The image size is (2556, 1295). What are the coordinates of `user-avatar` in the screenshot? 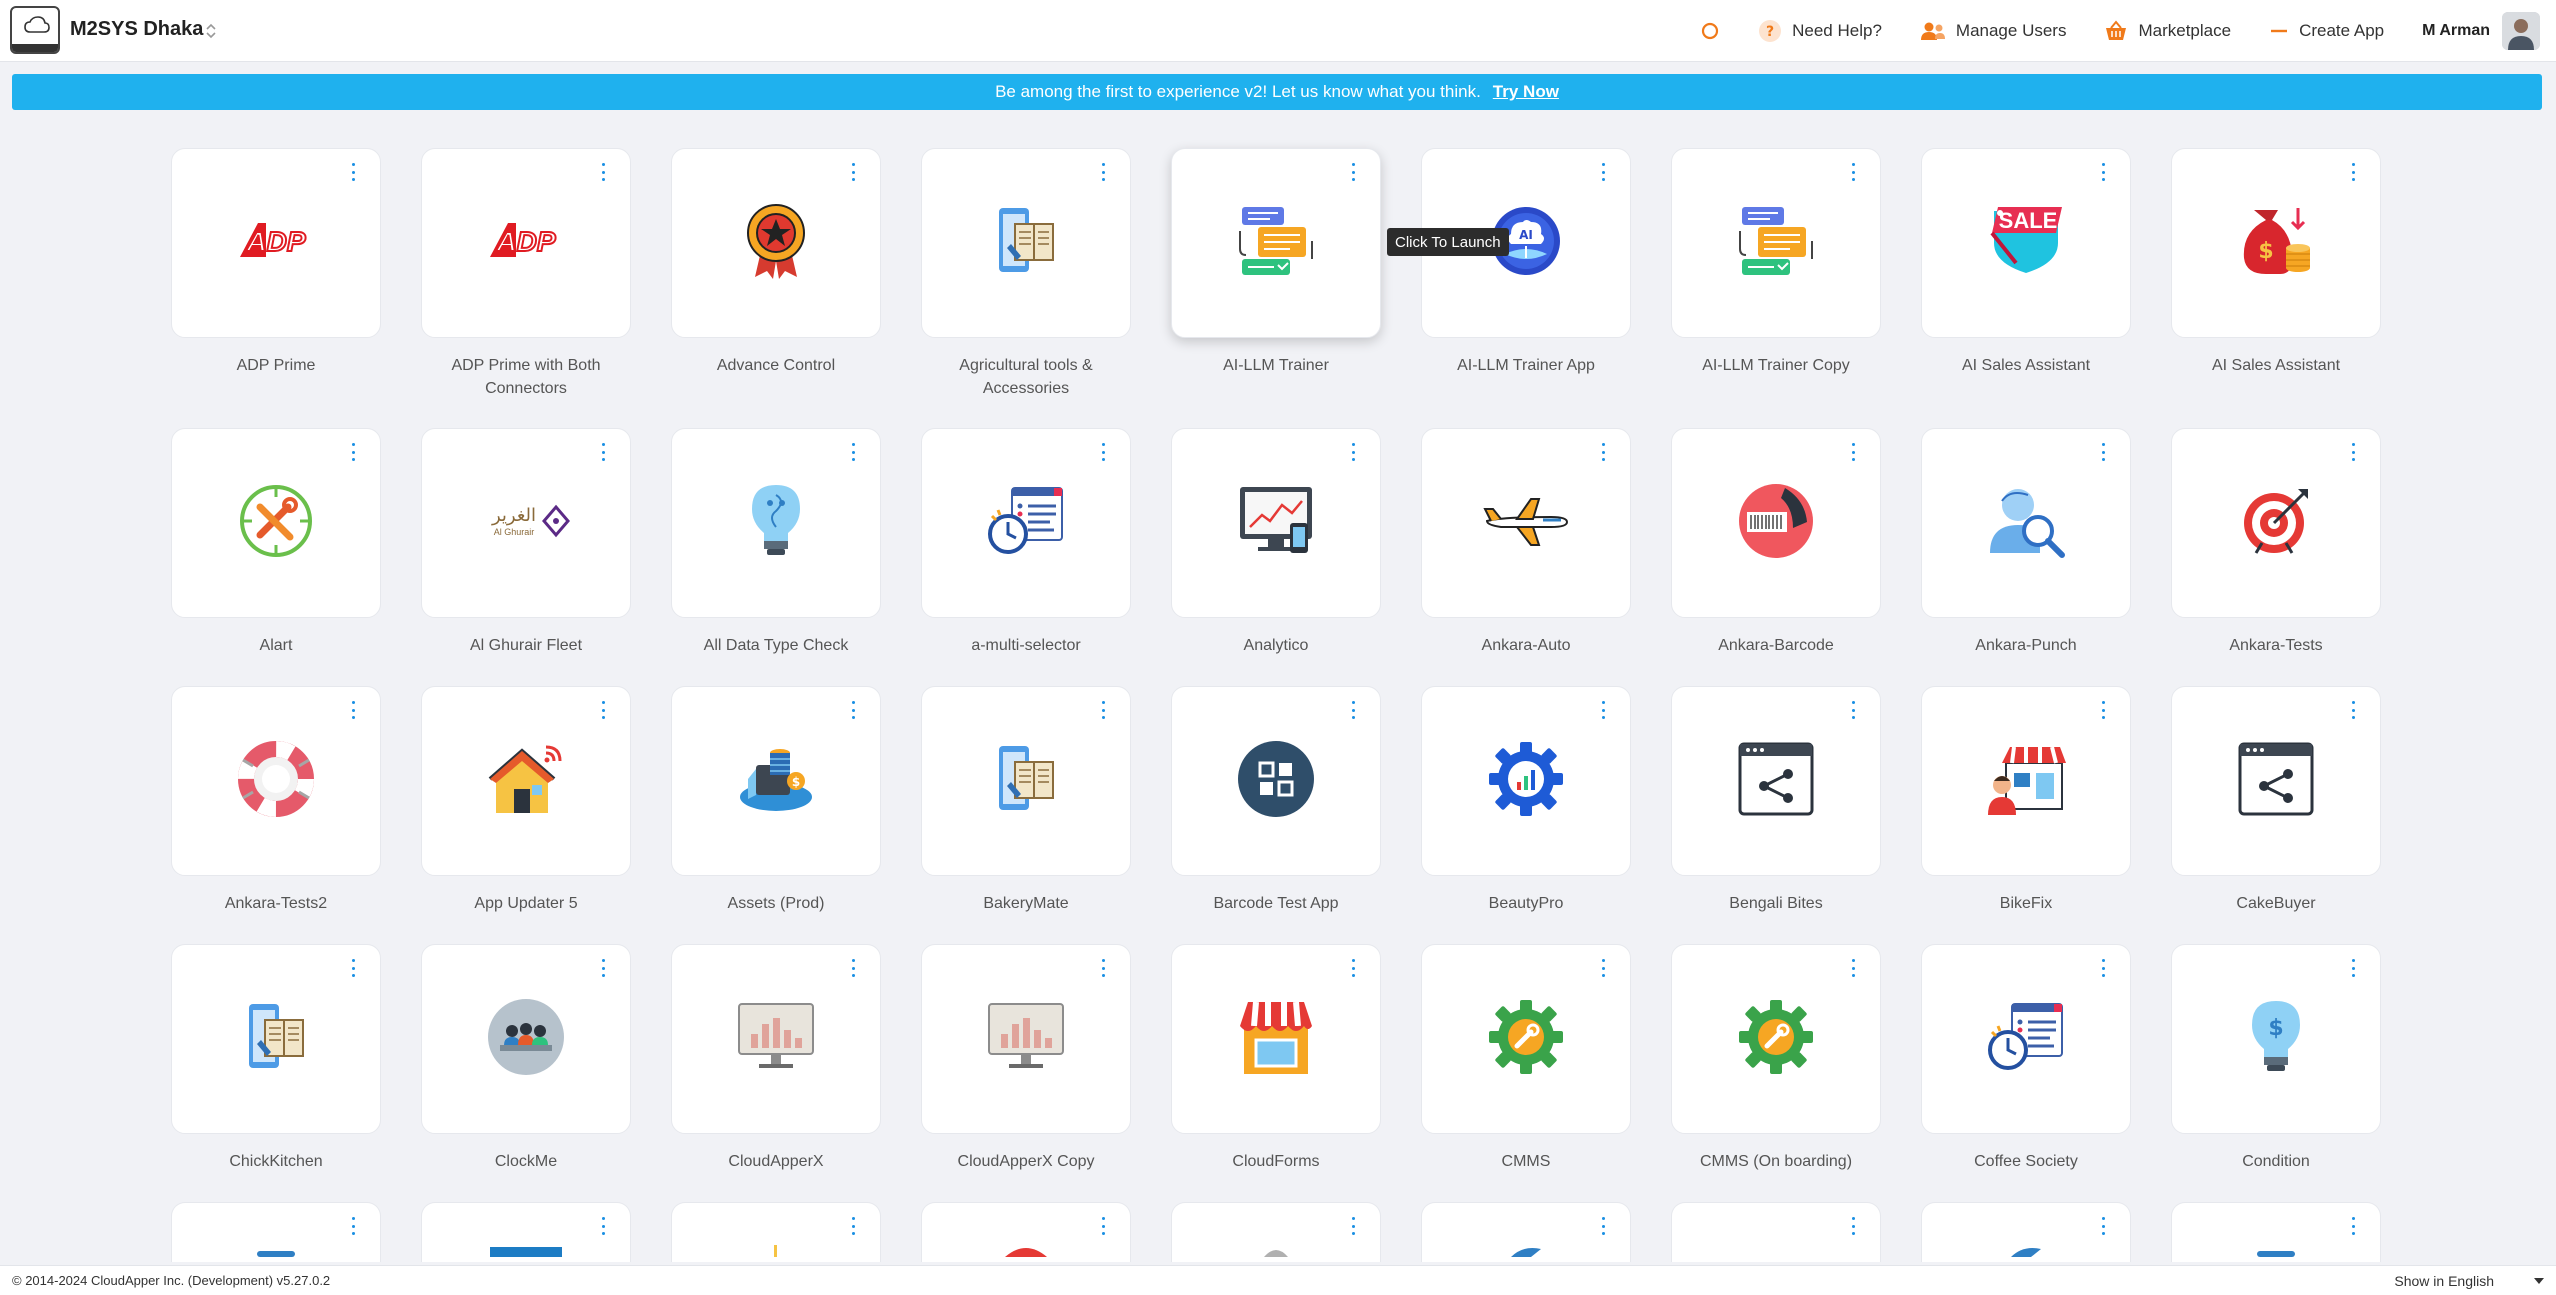 It's located at (2521, 31).